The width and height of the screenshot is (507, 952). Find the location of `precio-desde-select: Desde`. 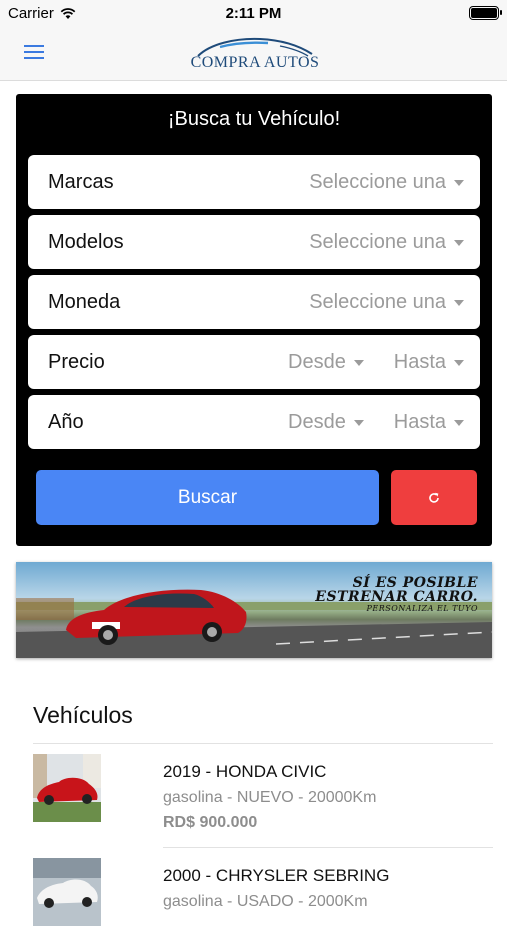

precio-desde-select: Desde is located at coordinates (326, 362).